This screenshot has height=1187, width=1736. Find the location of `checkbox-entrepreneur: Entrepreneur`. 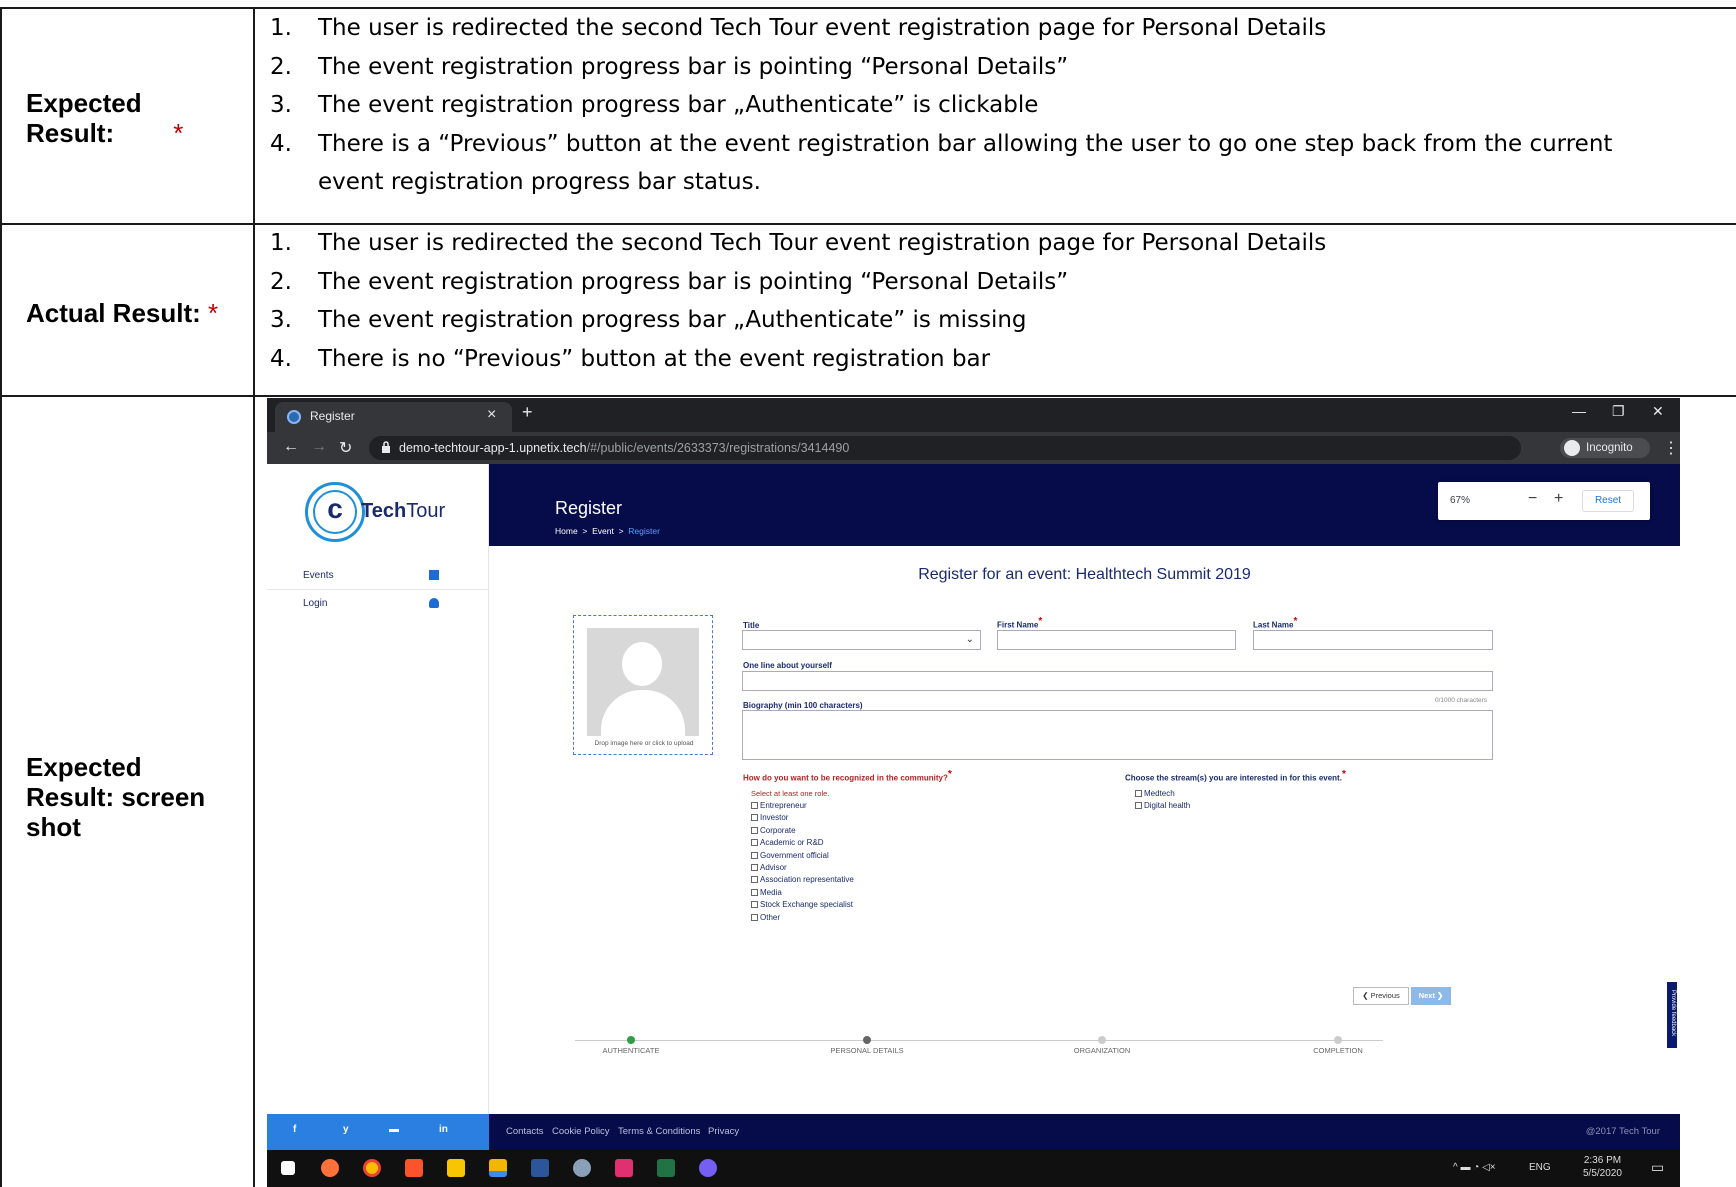

checkbox-entrepreneur: Entrepreneur is located at coordinates (802, 806).